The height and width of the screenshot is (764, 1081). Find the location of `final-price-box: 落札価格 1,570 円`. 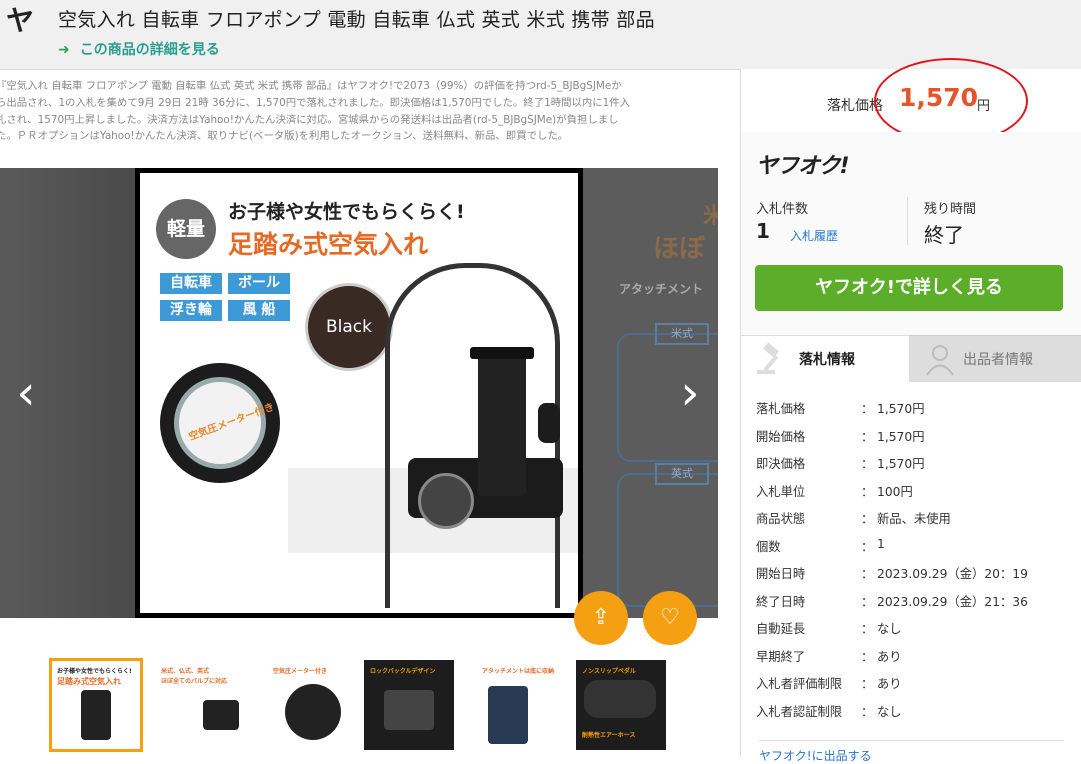

final-price-box: 落札価格 1,570 円 is located at coordinates (911, 101).